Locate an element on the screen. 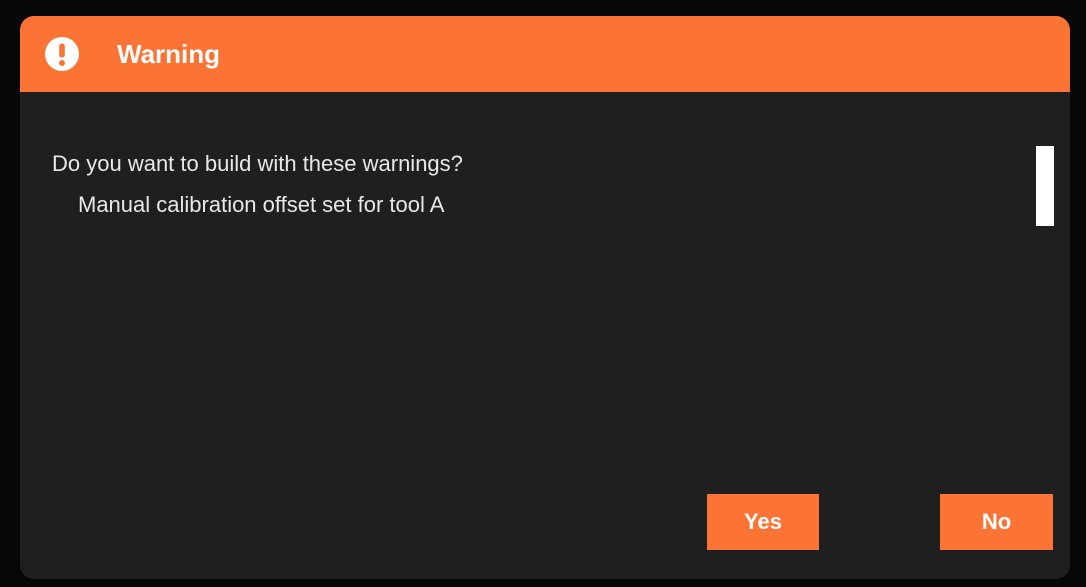 Image resolution: width=1086 pixels, height=587 pixels. dialog-title: Warning is located at coordinates (169, 54).